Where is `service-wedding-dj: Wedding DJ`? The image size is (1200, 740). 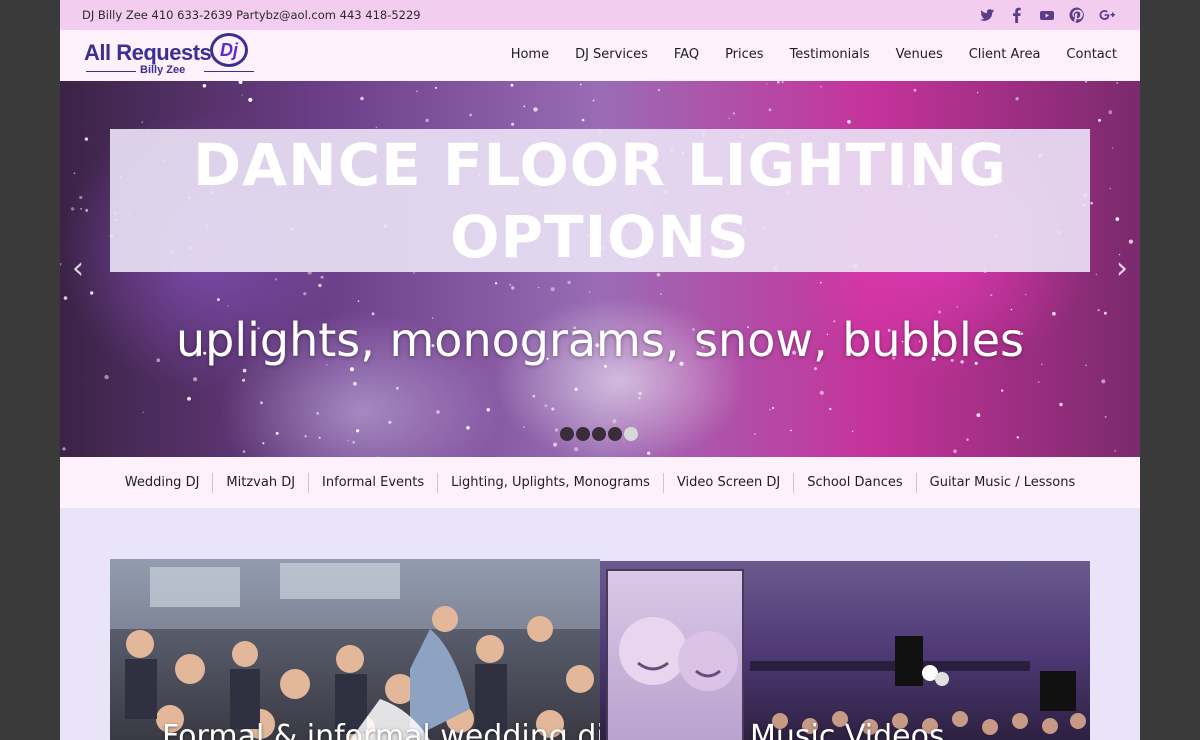 service-wedding-dj: Wedding DJ is located at coordinates (162, 483).